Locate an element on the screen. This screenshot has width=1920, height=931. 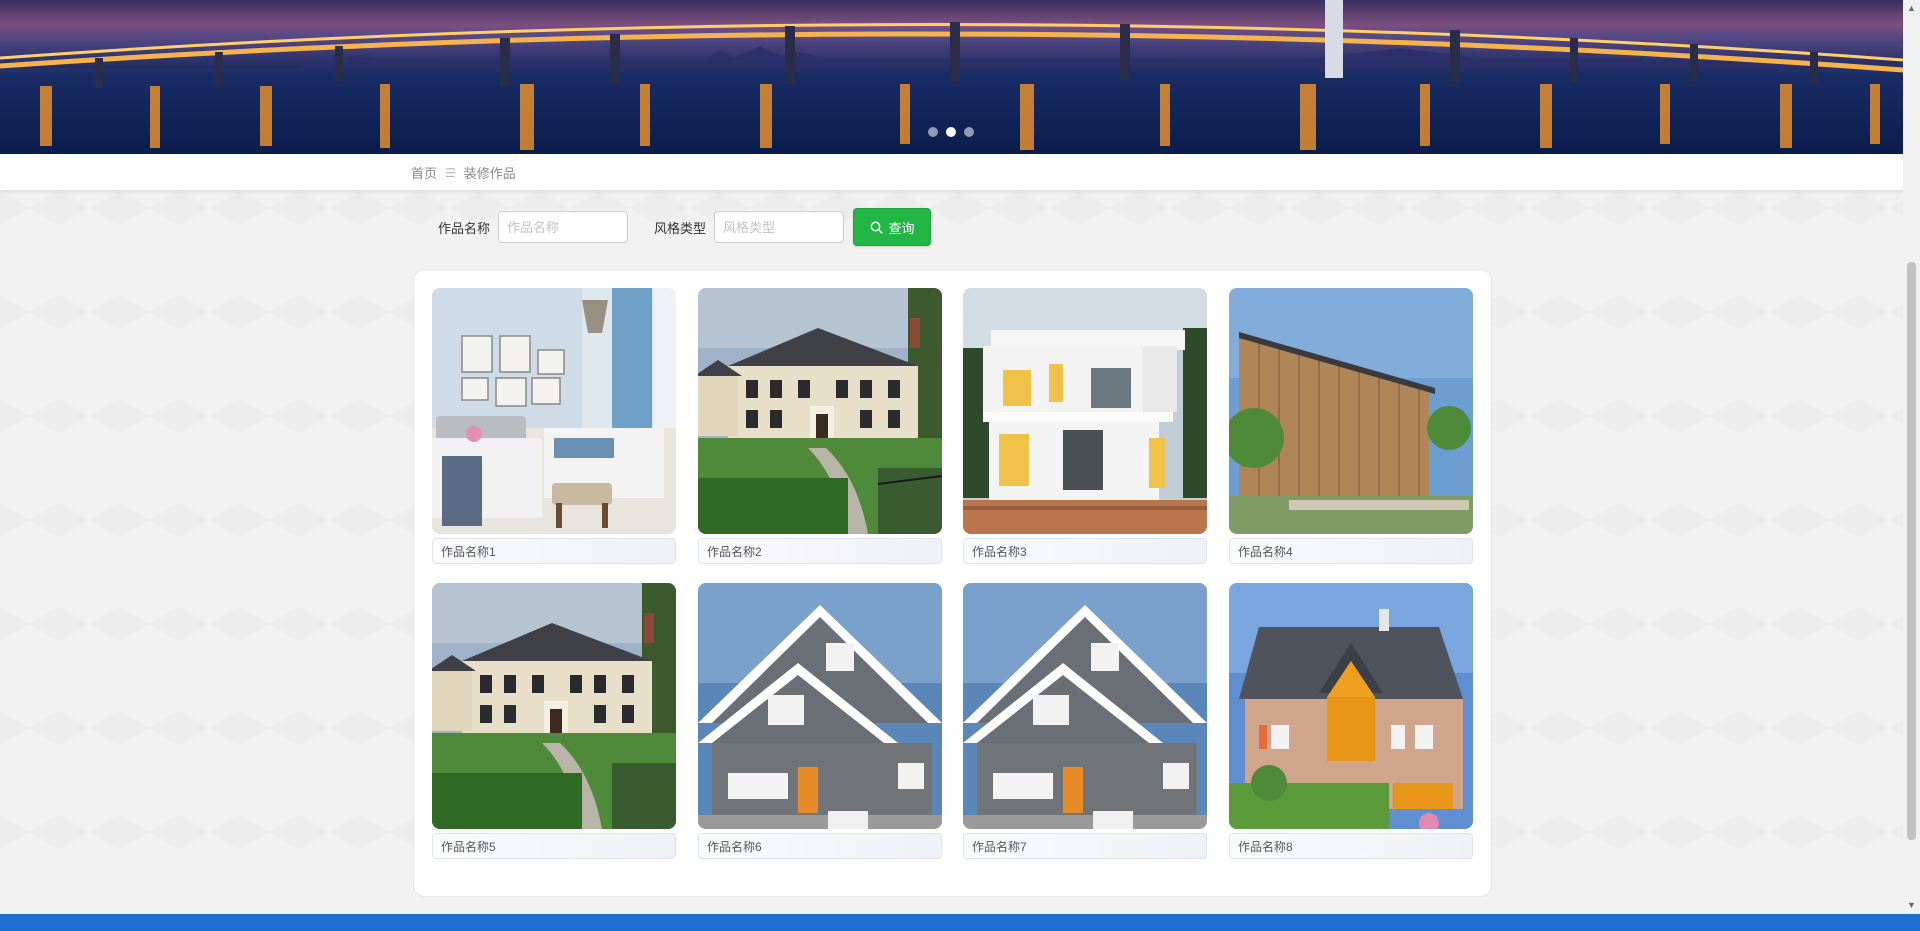
style-type-input is located at coordinates (779, 227).